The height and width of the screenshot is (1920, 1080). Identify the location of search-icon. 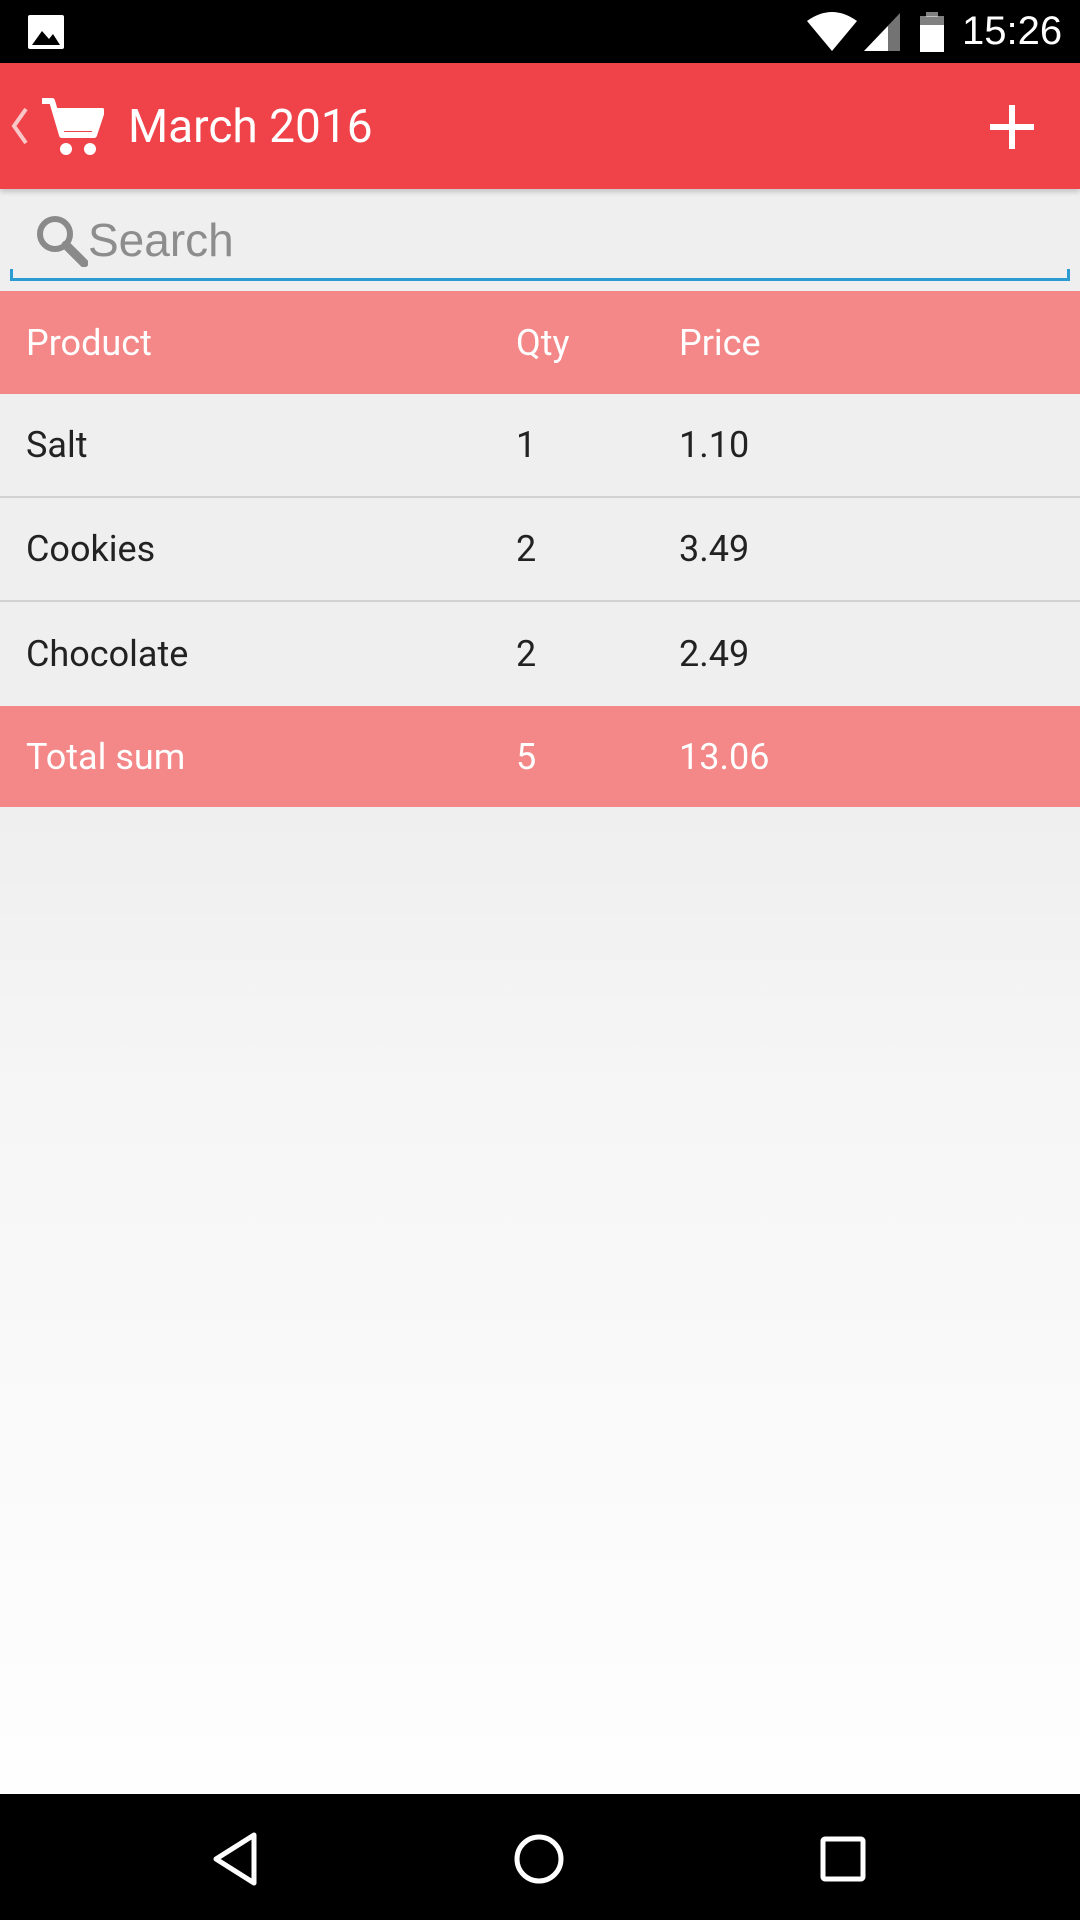
(62, 241).